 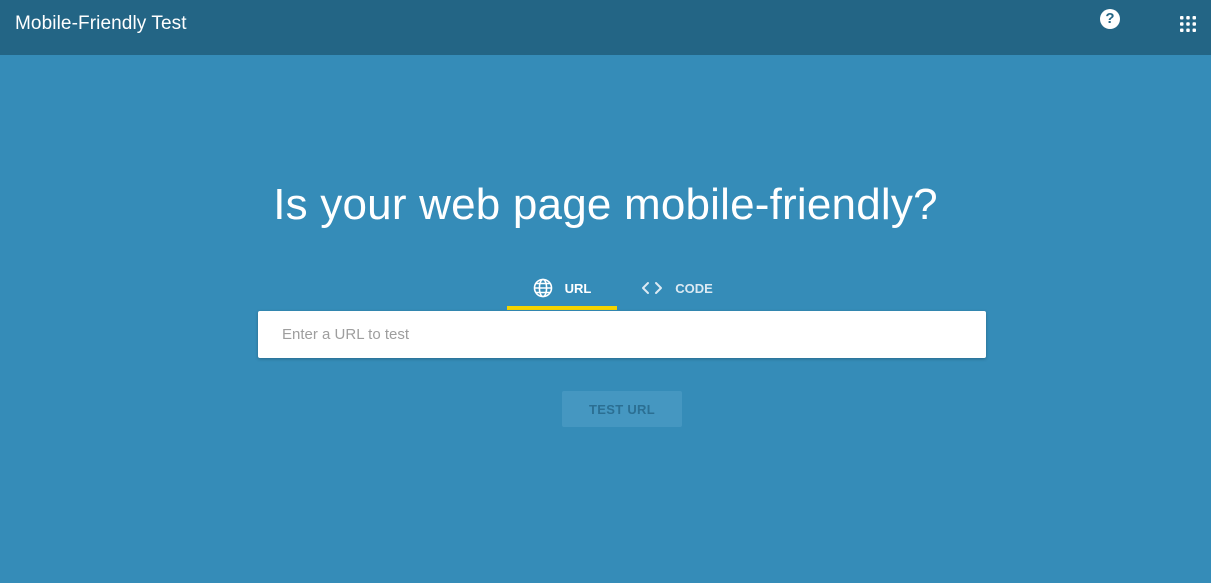 What do you see at coordinates (694, 288) in the screenshot?
I see `tab-code-label: CODE` at bounding box center [694, 288].